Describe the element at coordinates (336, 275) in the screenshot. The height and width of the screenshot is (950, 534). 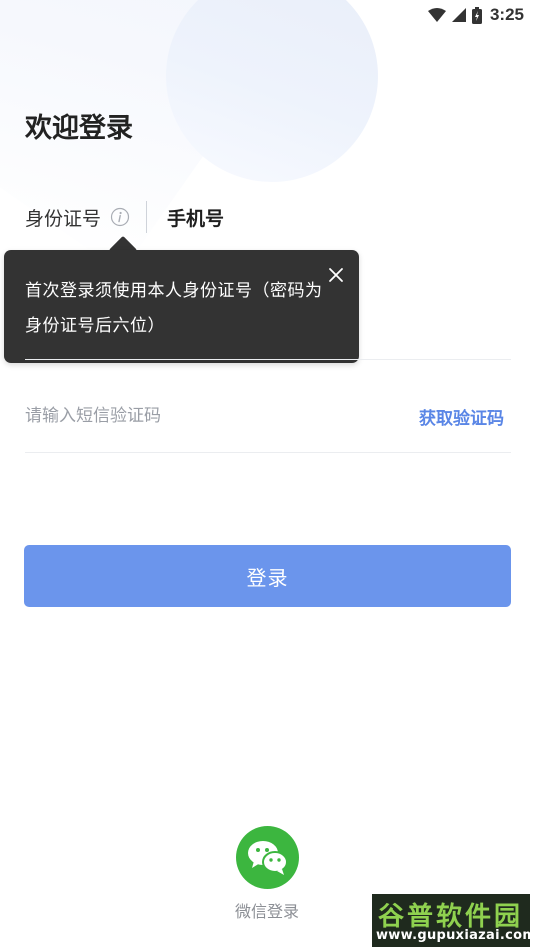
I see `close-icon` at that location.